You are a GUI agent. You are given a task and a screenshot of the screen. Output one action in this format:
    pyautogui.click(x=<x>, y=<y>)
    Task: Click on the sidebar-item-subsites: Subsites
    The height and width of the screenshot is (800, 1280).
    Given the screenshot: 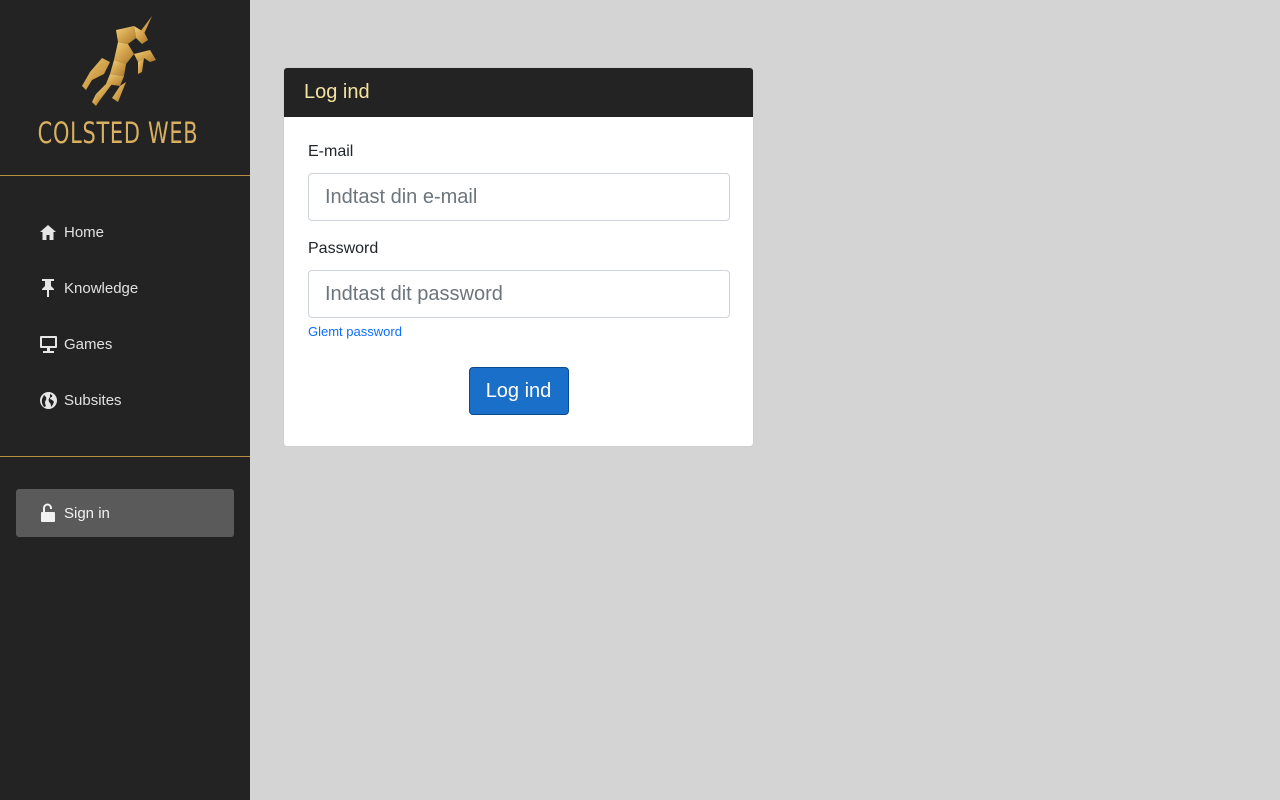 What is the action you would take?
    pyautogui.click(x=125, y=400)
    